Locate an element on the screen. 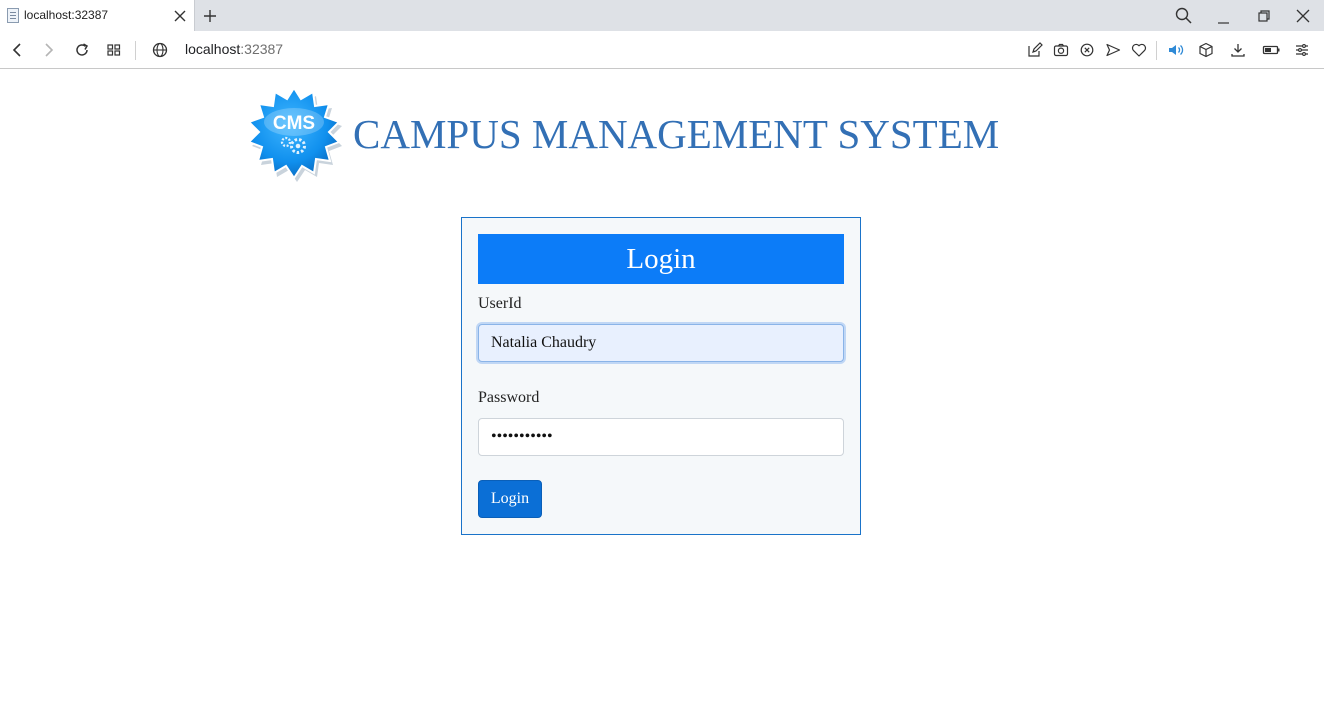  camera-icon is located at coordinates (1061, 50).